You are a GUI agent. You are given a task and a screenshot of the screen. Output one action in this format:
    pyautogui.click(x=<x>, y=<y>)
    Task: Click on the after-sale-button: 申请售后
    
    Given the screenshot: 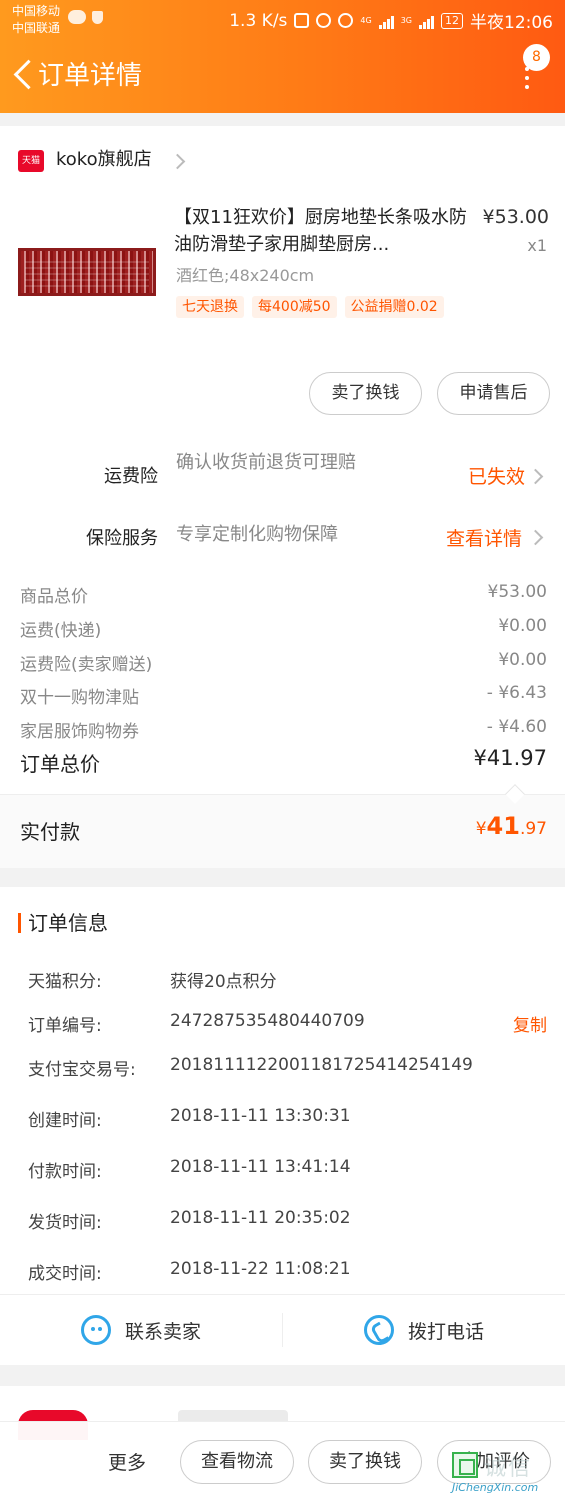 What is the action you would take?
    pyautogui.click(x=493, y=393)
    